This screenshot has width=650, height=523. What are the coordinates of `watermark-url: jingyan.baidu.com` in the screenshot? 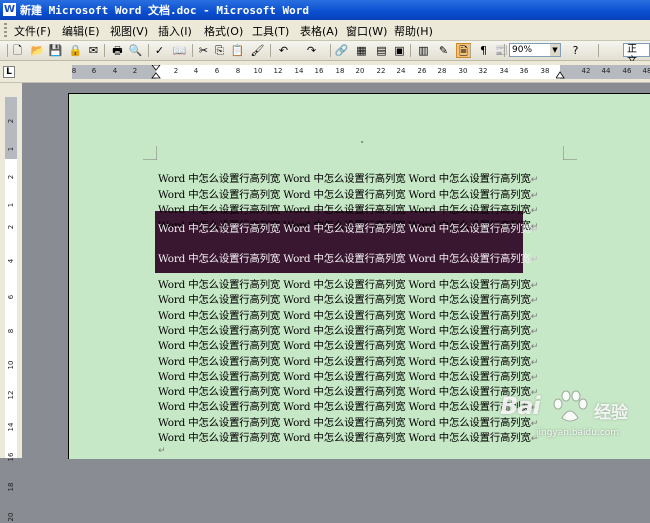 It's located at (578, 433).